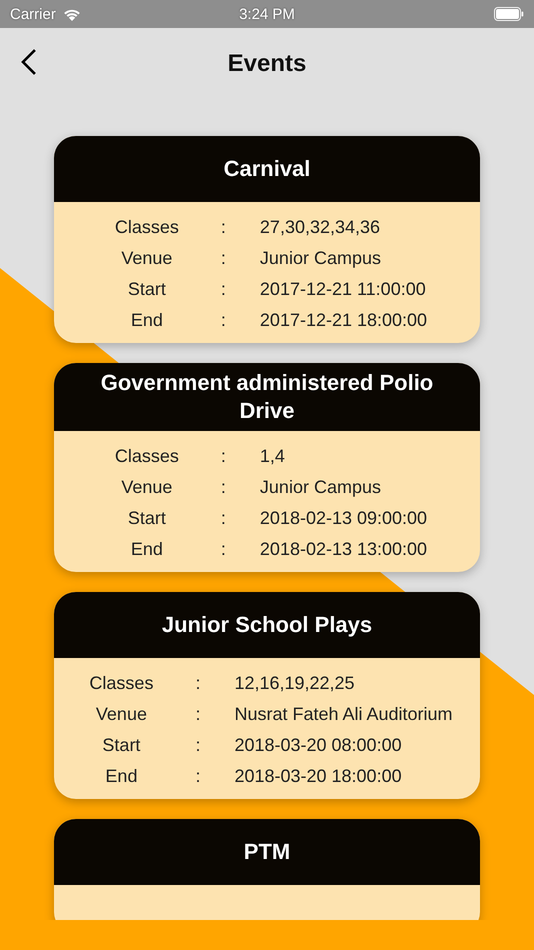 The width and height of the screenshot is (534, 950). Describe the element at coordinates (344, 518) in the screenshot. I see `detail-value: 2018-02-13 09:00:00` at that location.